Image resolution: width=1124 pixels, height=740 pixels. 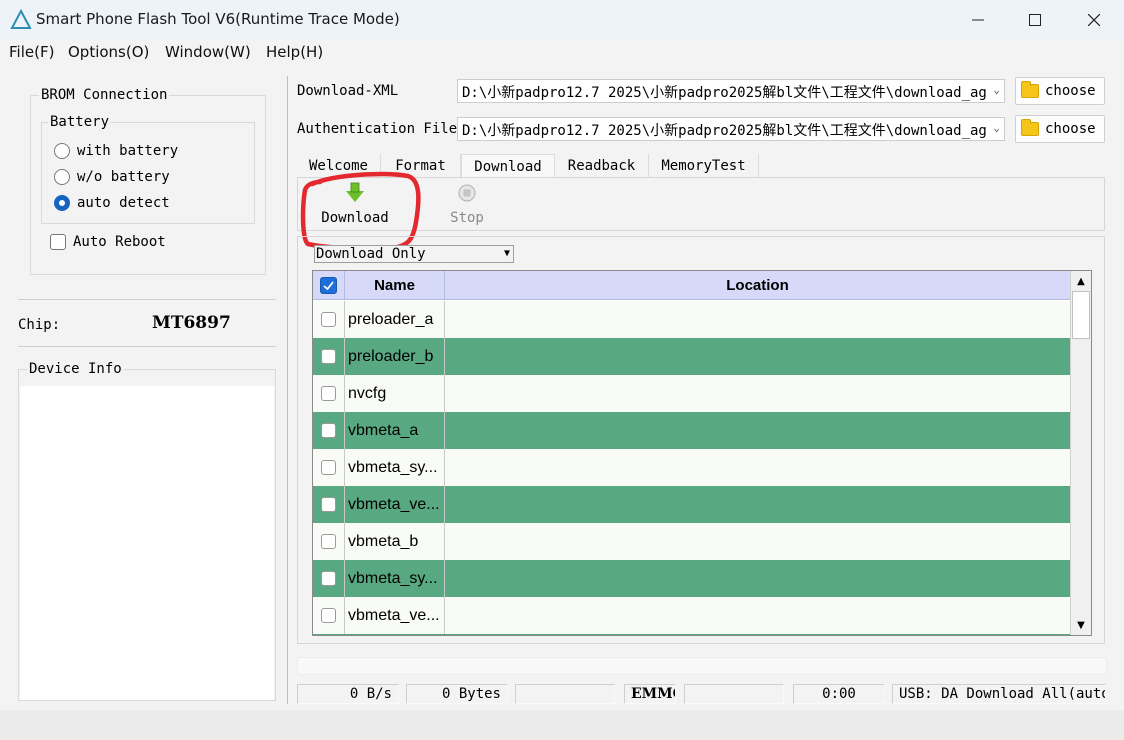 I want to click on download-mode-select: Download Only ▼, so click(x=414, y=254).